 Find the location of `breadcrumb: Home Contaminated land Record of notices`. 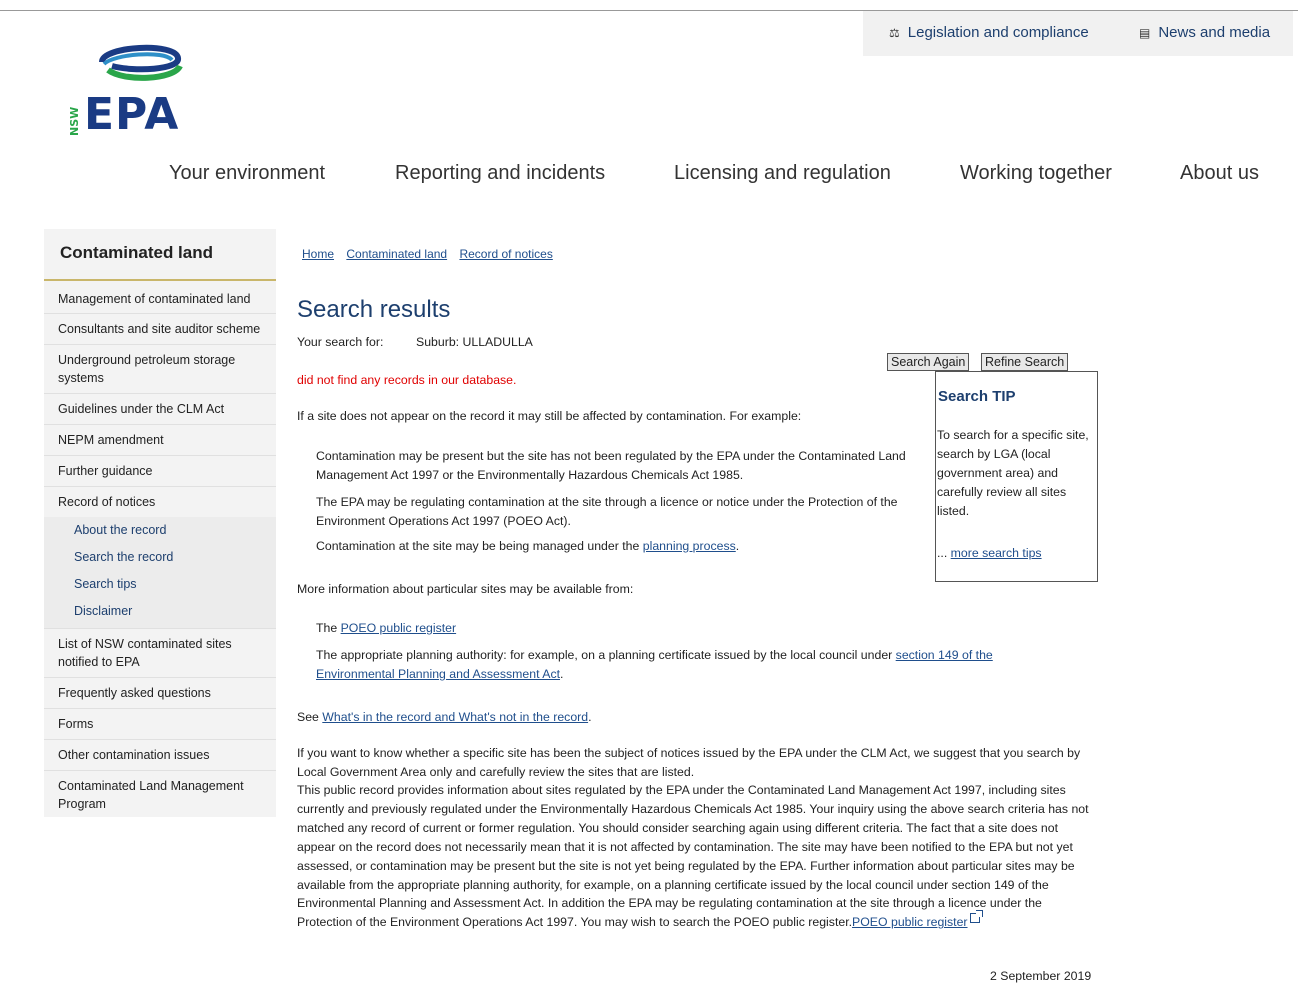

breadcrumb: Home Contaminated land Record of notices is located at coordinates (432, 254).